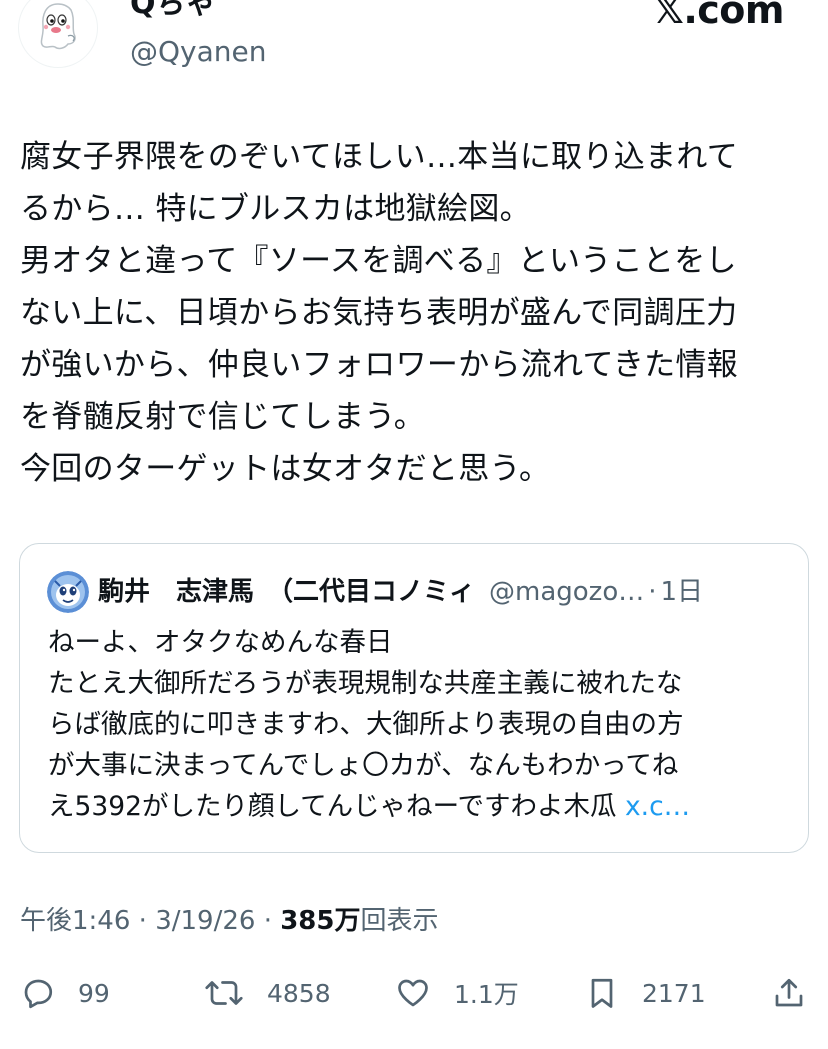 The image size is (828, 1049). What do you see at coordinates (285, 469) in the screenshot?
I see `tweet-text-line: 今回のターゲットは女オタだと思う。` at bounding box center [285, 469].